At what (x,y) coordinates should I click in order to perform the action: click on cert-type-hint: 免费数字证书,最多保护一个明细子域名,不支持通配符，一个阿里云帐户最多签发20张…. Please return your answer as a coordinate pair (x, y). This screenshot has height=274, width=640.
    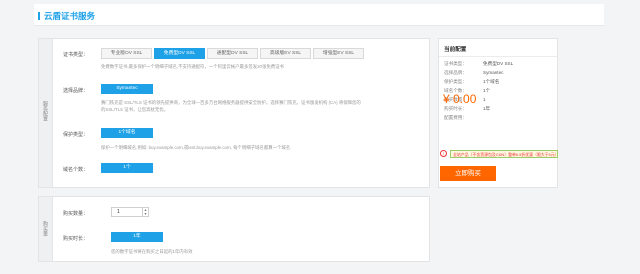
    Looking at the image, I should click on (192, 66).